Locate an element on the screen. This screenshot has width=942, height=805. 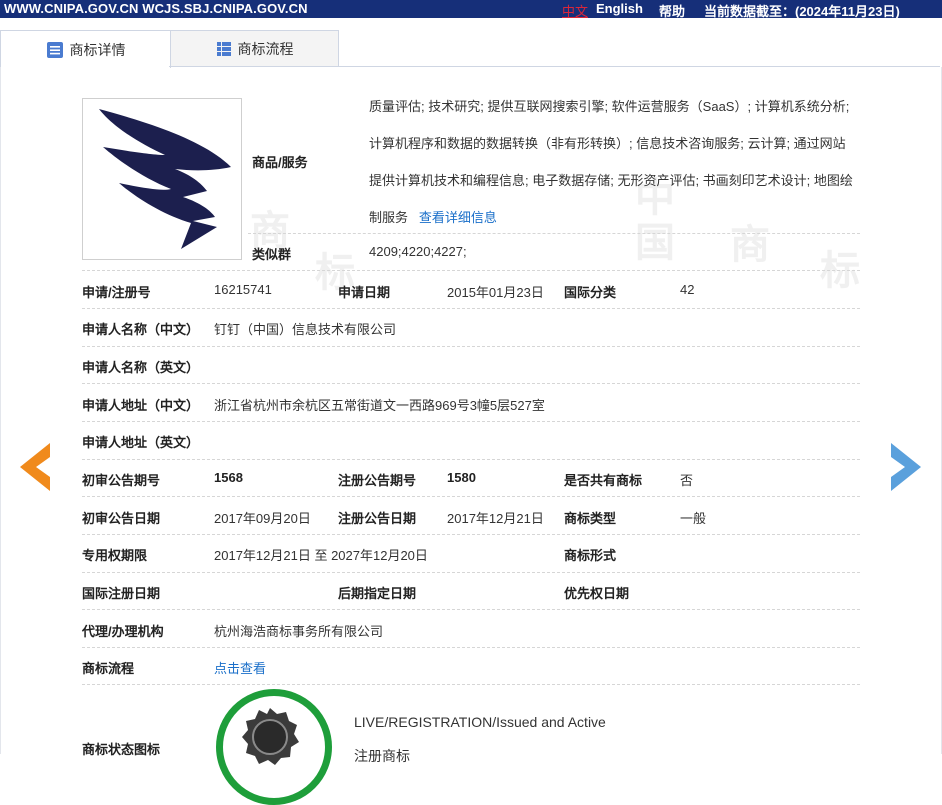
trademark-image is located at coordinates (162, 179).